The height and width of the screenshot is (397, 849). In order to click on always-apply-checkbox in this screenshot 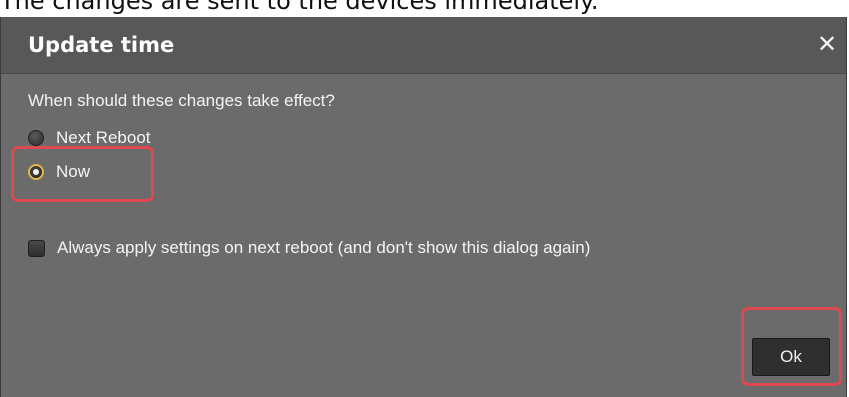, I will do `click(36, 248)`.